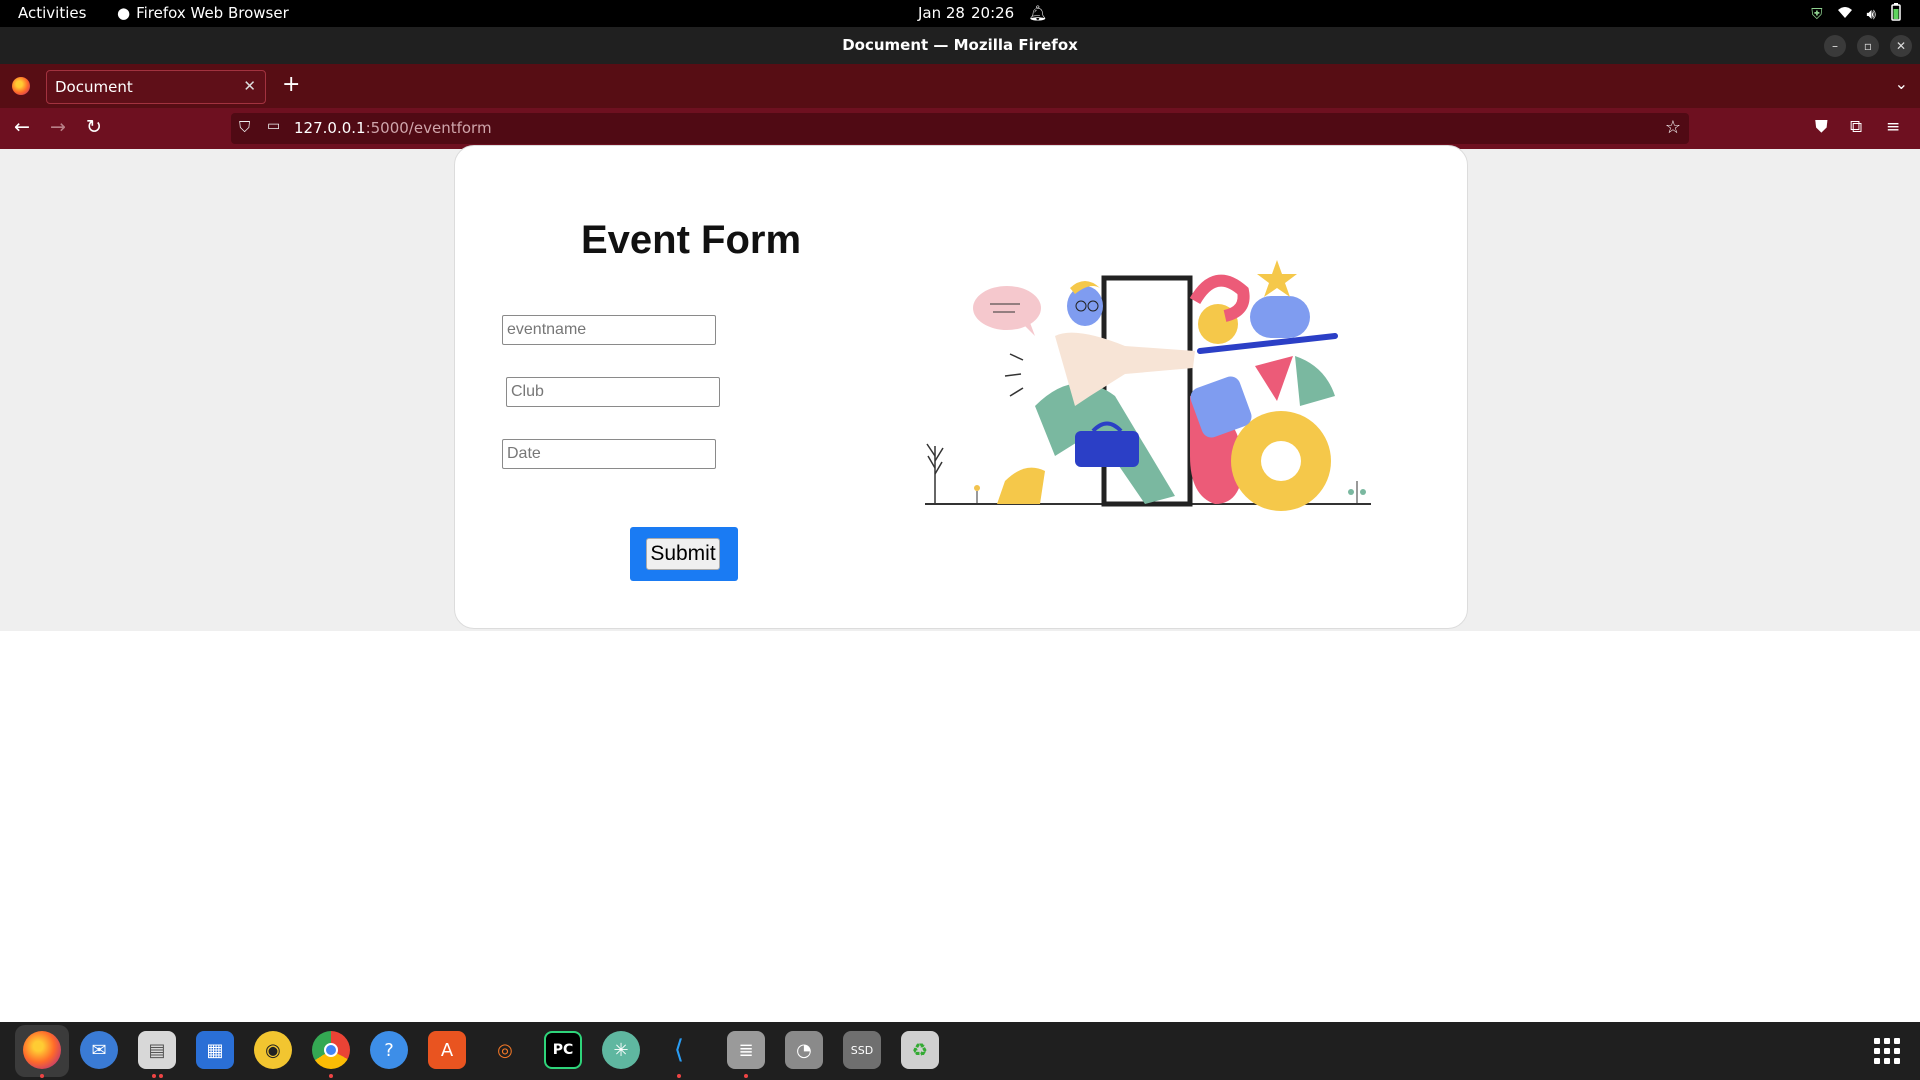 The height and width of the screenshot is (1080, 1920). I want to click on thunderbird-icon: ✉, so click(99, 1050).